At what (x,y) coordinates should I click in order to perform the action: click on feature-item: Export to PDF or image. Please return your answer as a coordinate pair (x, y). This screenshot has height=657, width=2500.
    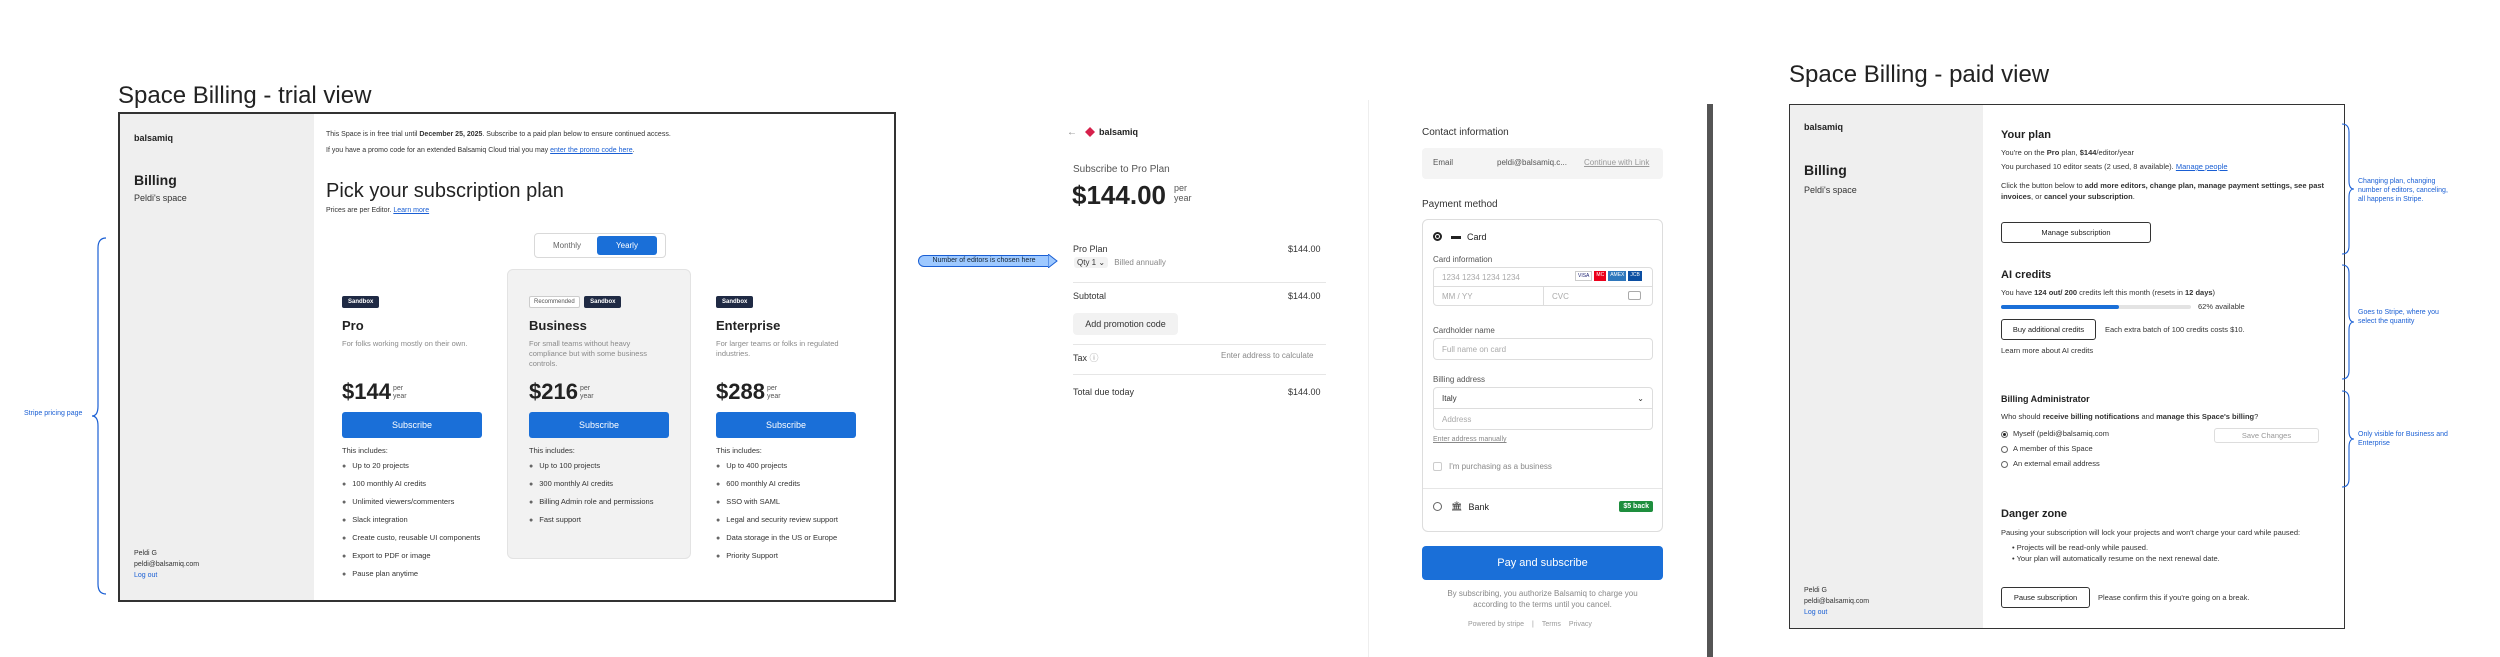
    Looking at the image, I should click on (417, 556).